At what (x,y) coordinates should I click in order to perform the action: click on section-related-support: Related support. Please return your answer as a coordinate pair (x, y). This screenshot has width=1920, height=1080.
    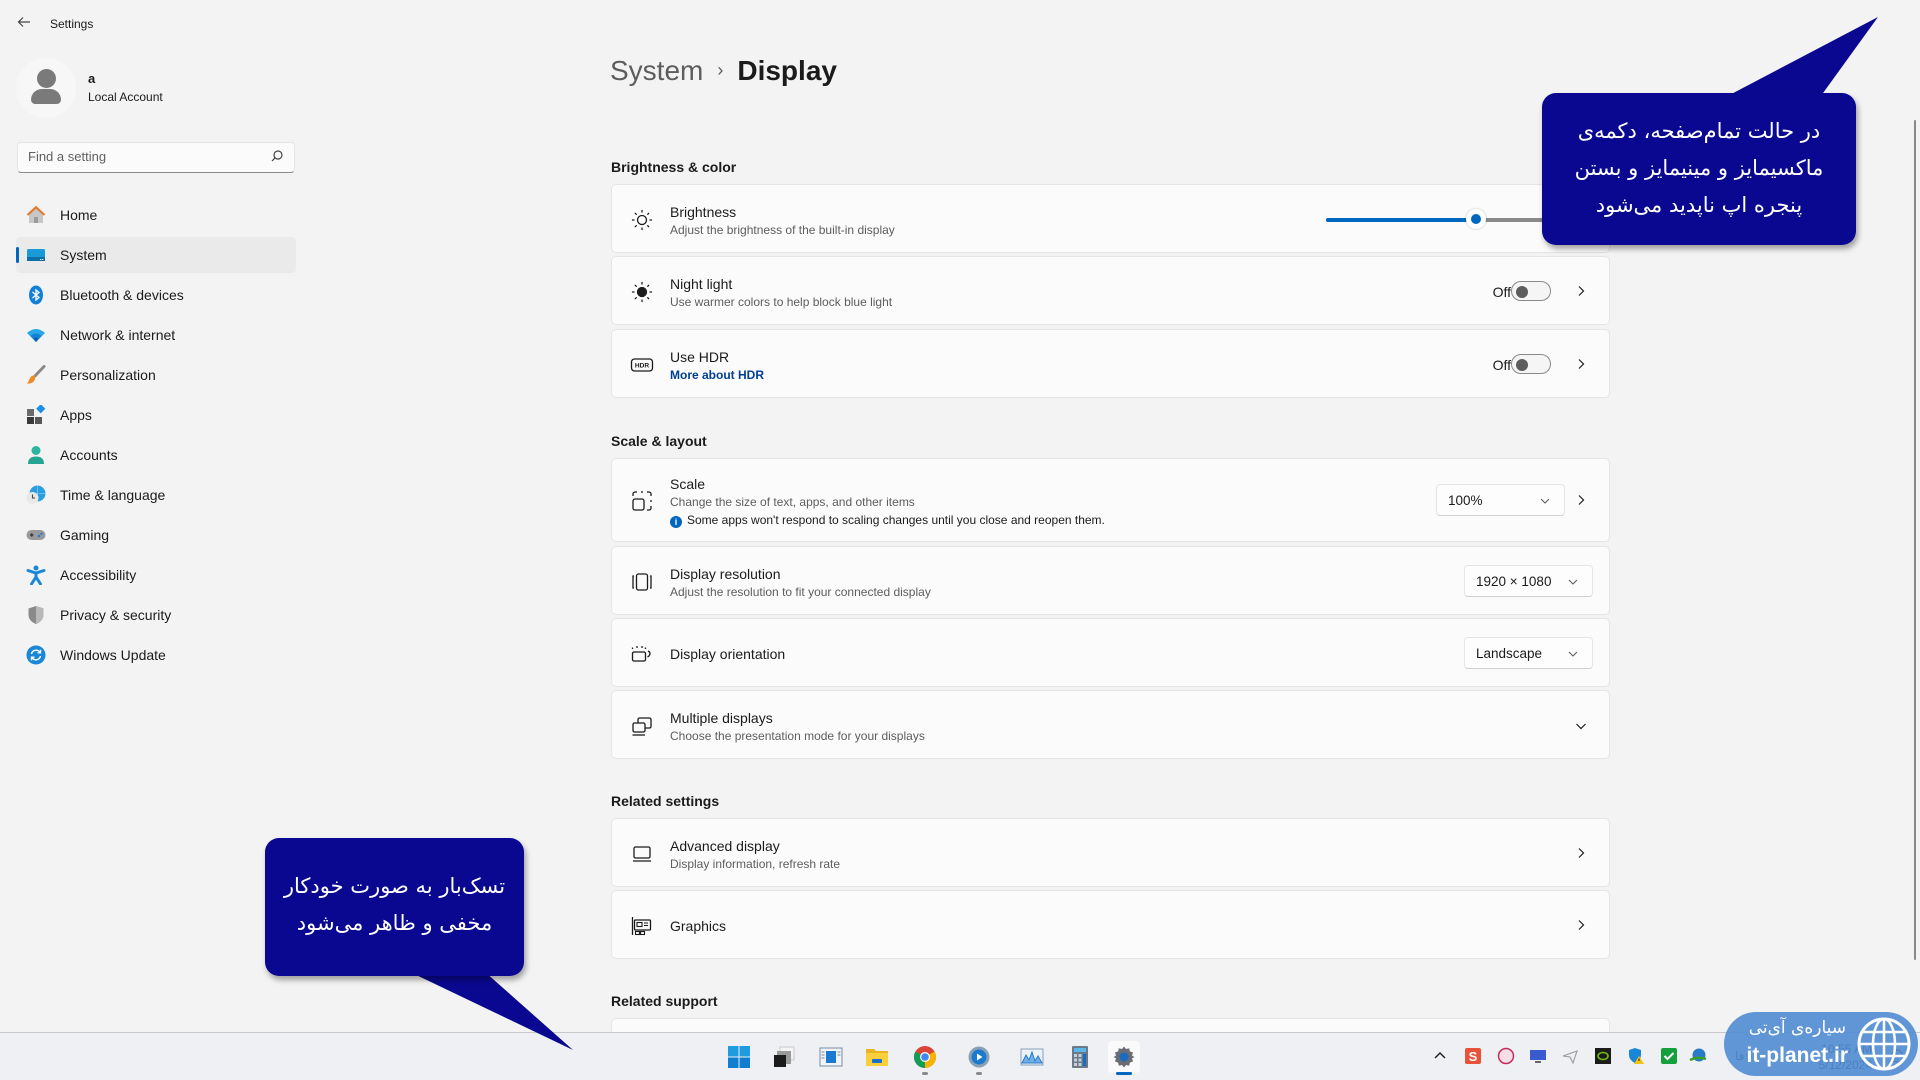
    Looking at the image, I should click on (664, 1001).